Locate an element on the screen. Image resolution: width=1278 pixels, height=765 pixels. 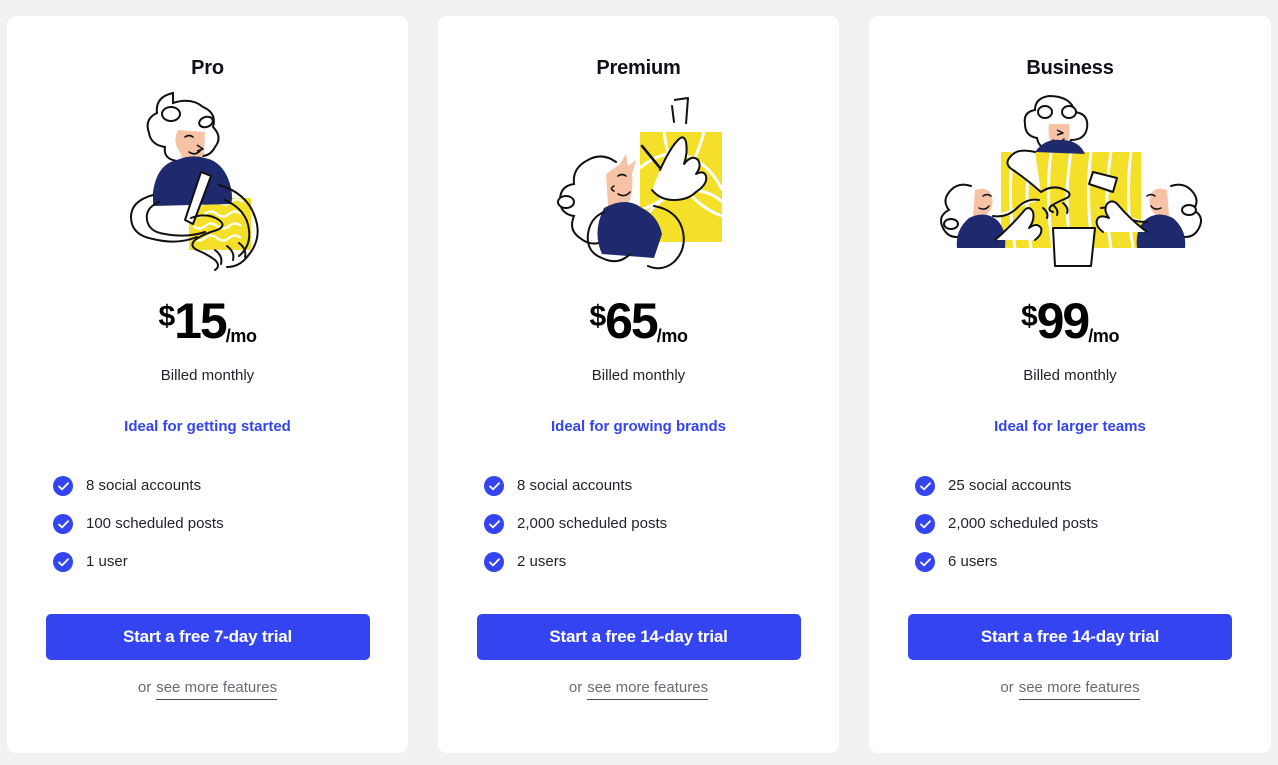
plan-title-business: Business is located at coordinates (1070, 68).